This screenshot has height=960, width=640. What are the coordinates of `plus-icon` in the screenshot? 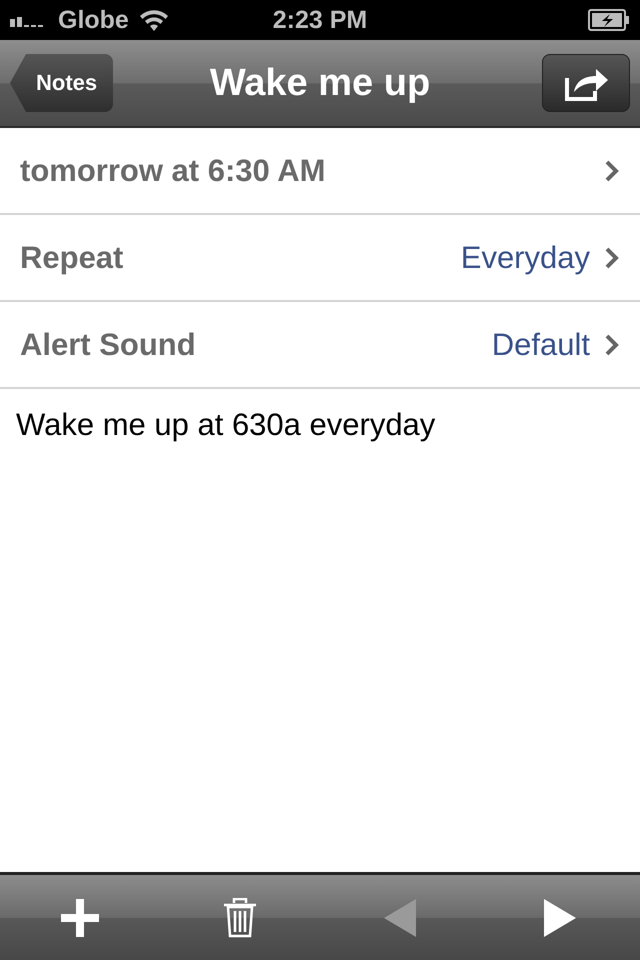 It's located at (80, 917).